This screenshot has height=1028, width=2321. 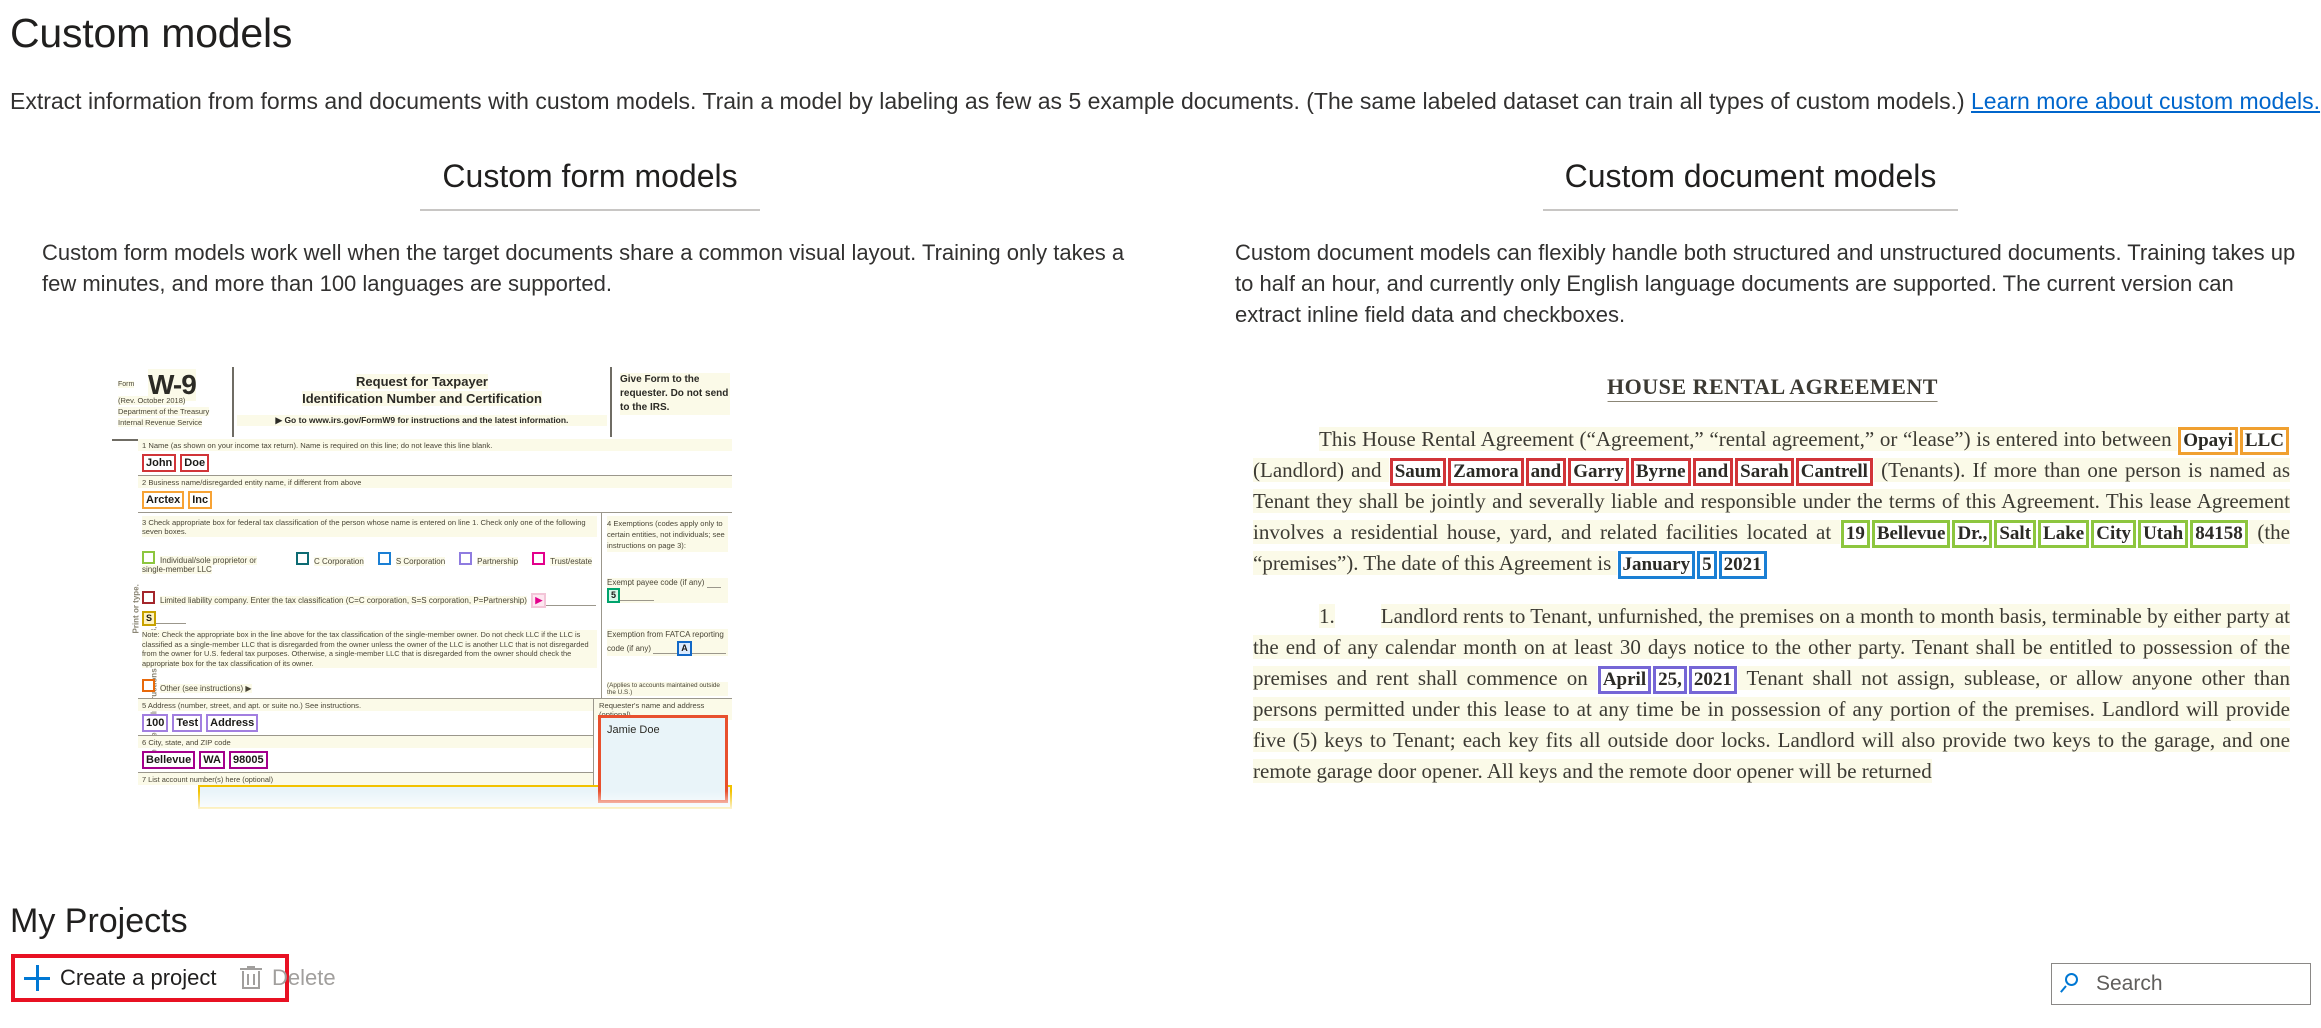 I want to click on create-project-button: Create a project, so click(x=120, y=978).